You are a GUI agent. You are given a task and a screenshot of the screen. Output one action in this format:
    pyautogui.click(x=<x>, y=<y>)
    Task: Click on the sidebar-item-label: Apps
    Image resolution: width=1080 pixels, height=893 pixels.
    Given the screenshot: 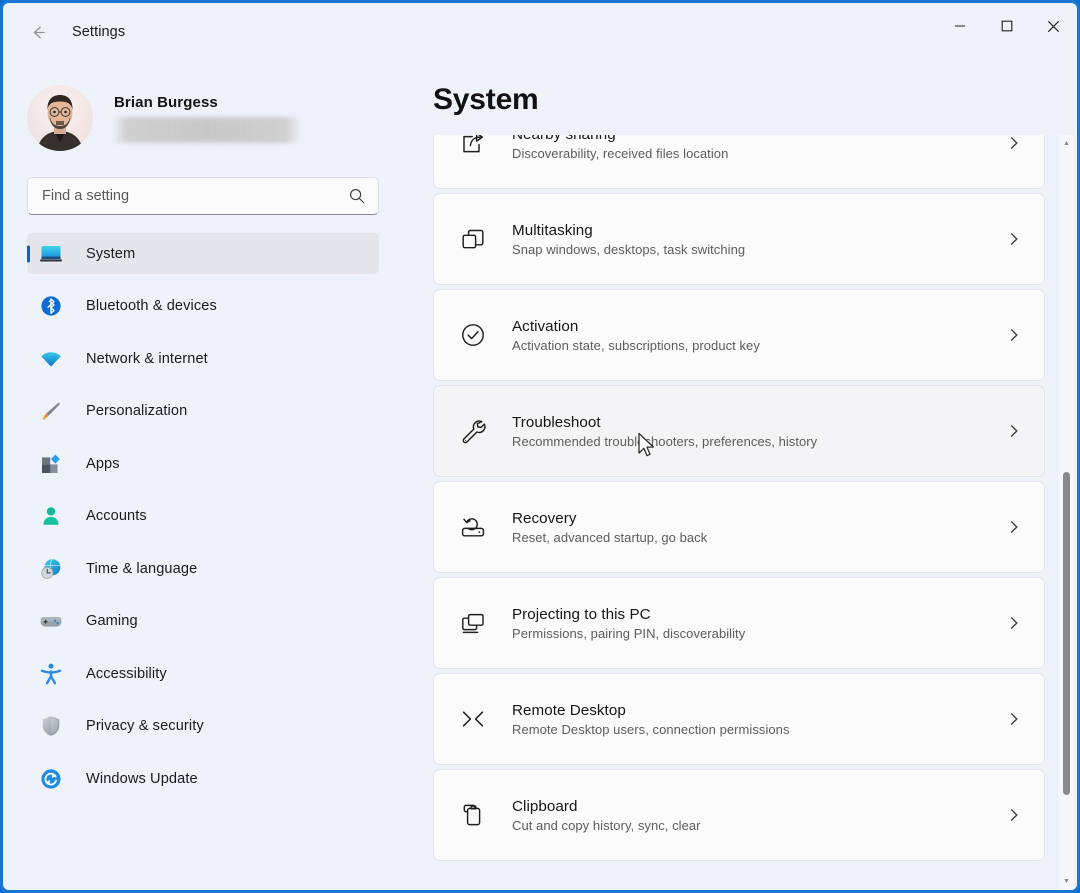 What is the action you would take?
    pyautogui.click(x=103, y=463)
    